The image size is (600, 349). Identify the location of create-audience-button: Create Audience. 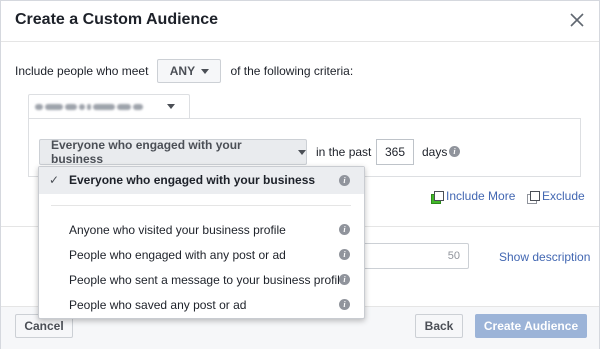
(531, 326).